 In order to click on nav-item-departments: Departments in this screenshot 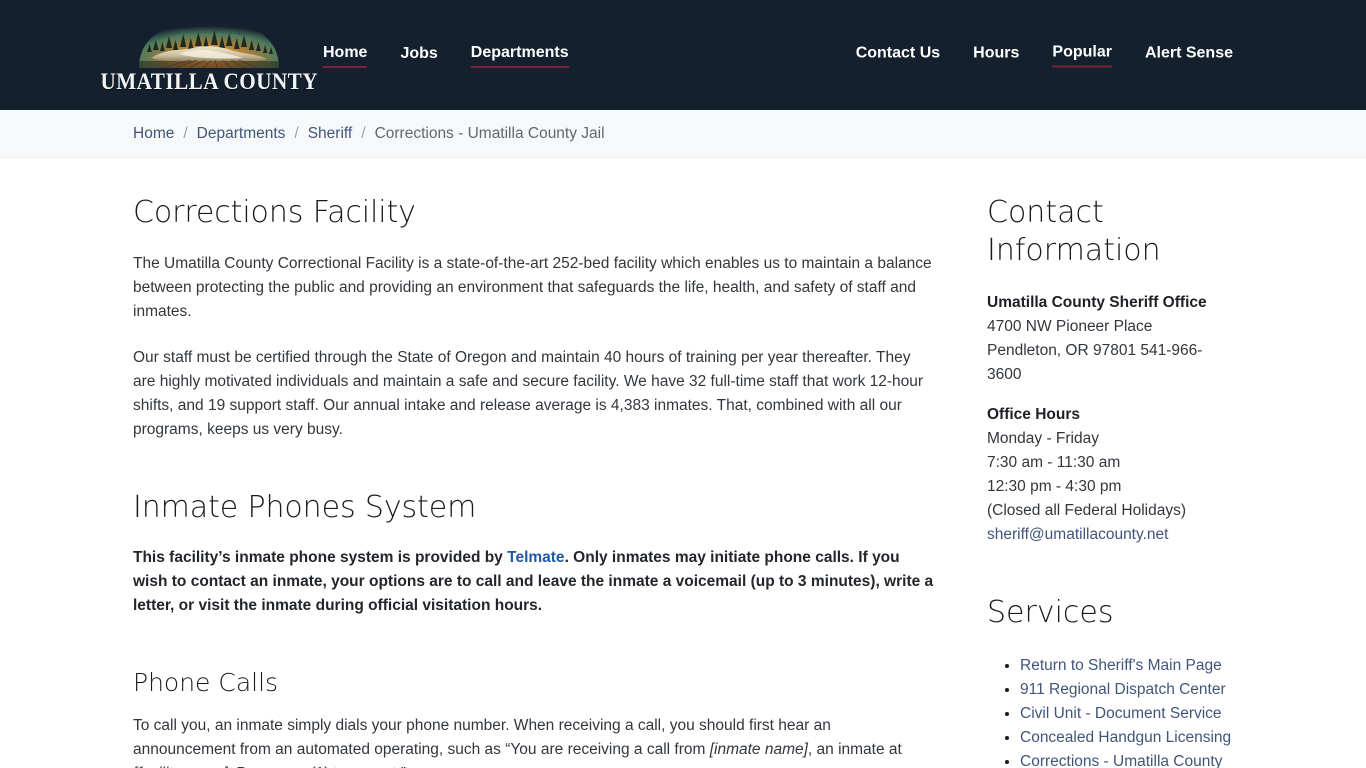, I will do `click(519, 55)`.